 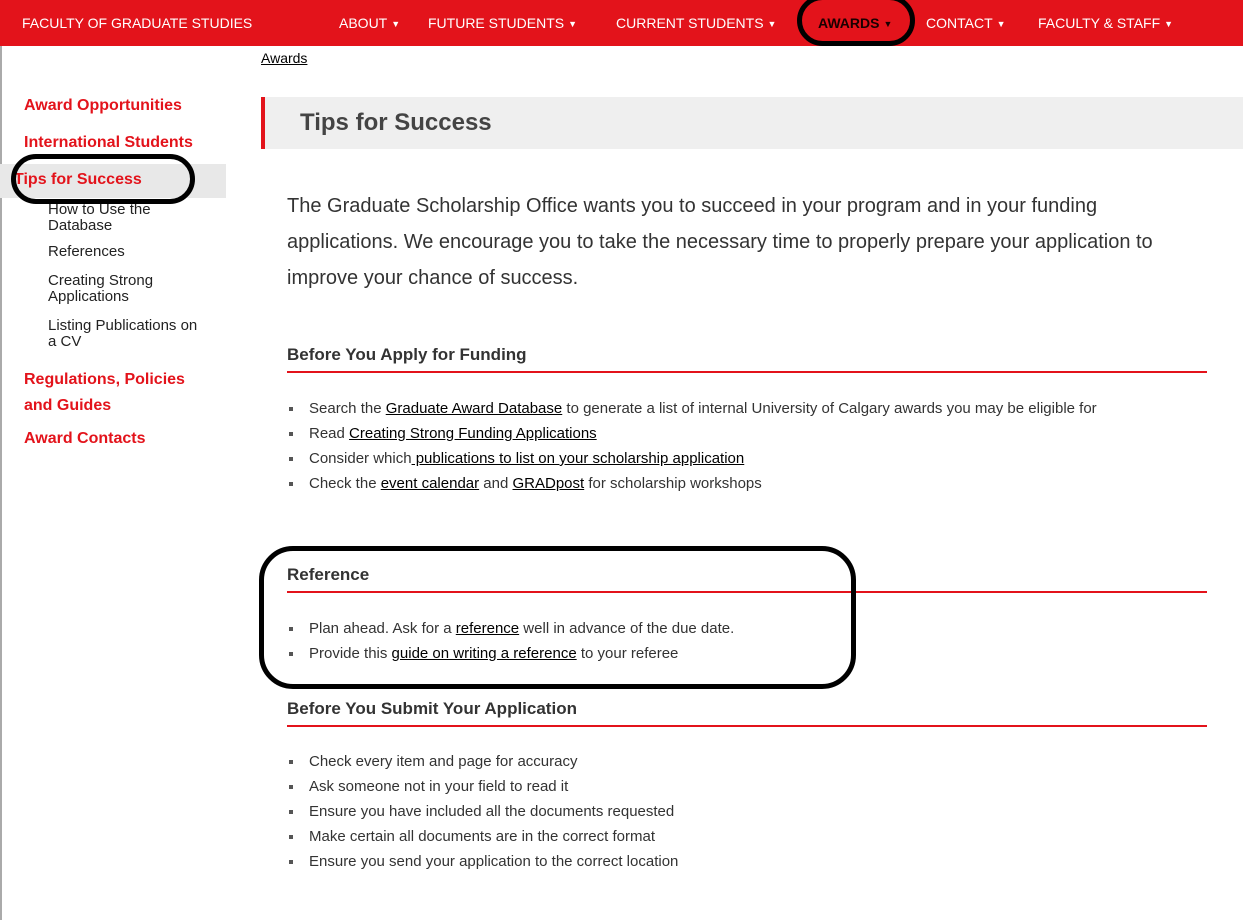 What do you see at coordinates (627, 653) in the screenshot?
I see `bullet-text: to your referee` at bounding box center [627, 653].